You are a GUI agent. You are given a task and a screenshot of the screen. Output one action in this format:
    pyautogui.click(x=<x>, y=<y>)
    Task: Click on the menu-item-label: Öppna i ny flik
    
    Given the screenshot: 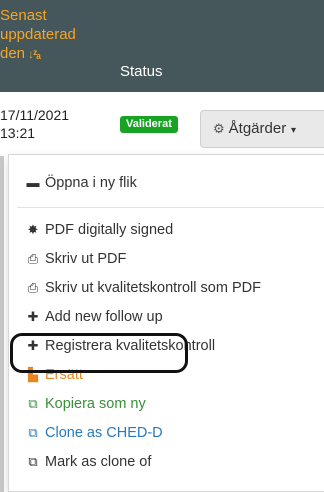 What is the action you would take?
    pyautogui.click(x=91, y=183)
    